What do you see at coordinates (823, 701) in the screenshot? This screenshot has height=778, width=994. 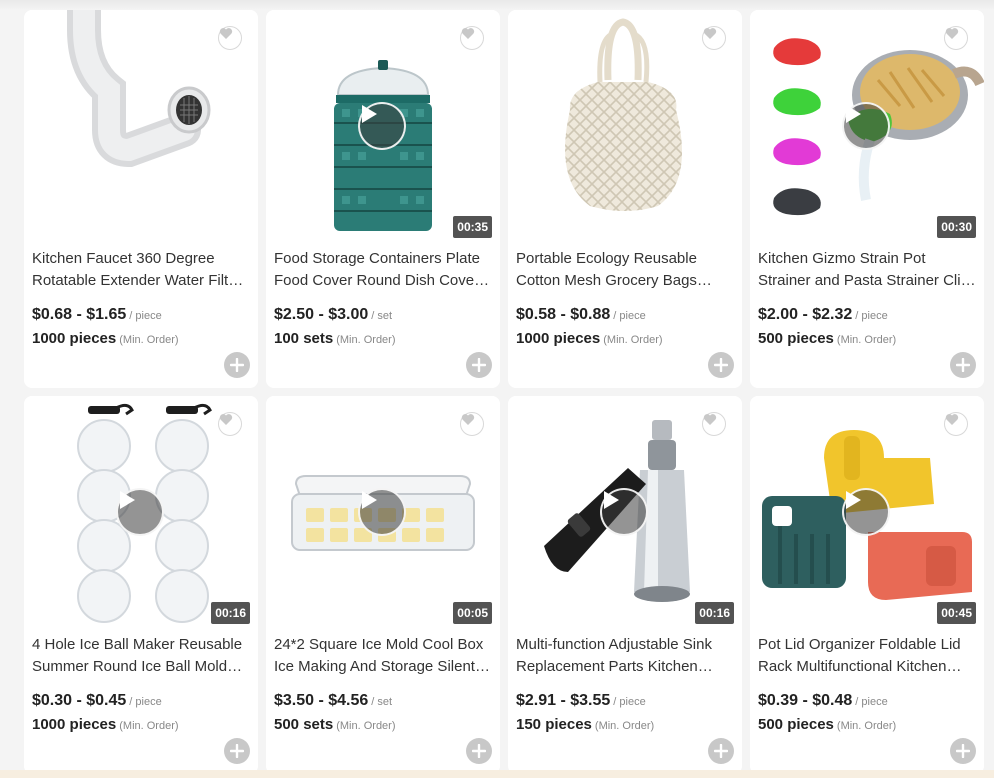 I see `price-range: $0.39 - $0.48/ piece` at bounding box center [823, 701].